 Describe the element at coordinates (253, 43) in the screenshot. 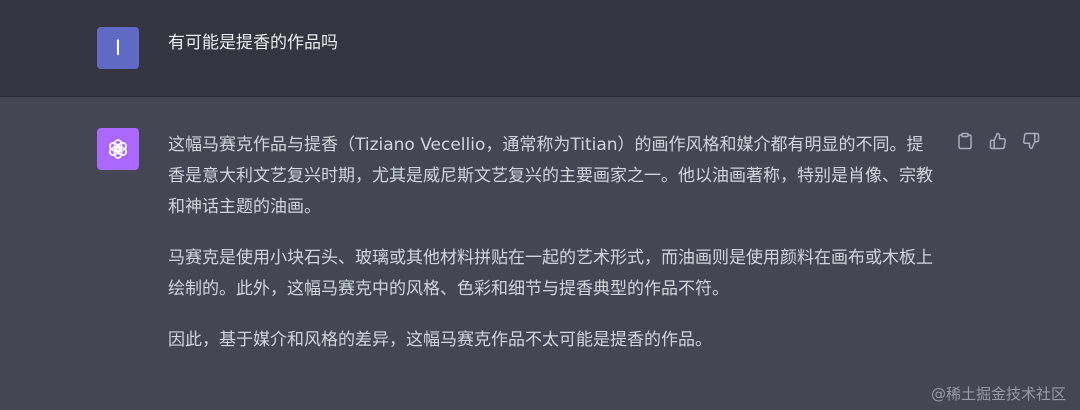

I see `user-message-text: 有可能是提香的作品吗` at that location.